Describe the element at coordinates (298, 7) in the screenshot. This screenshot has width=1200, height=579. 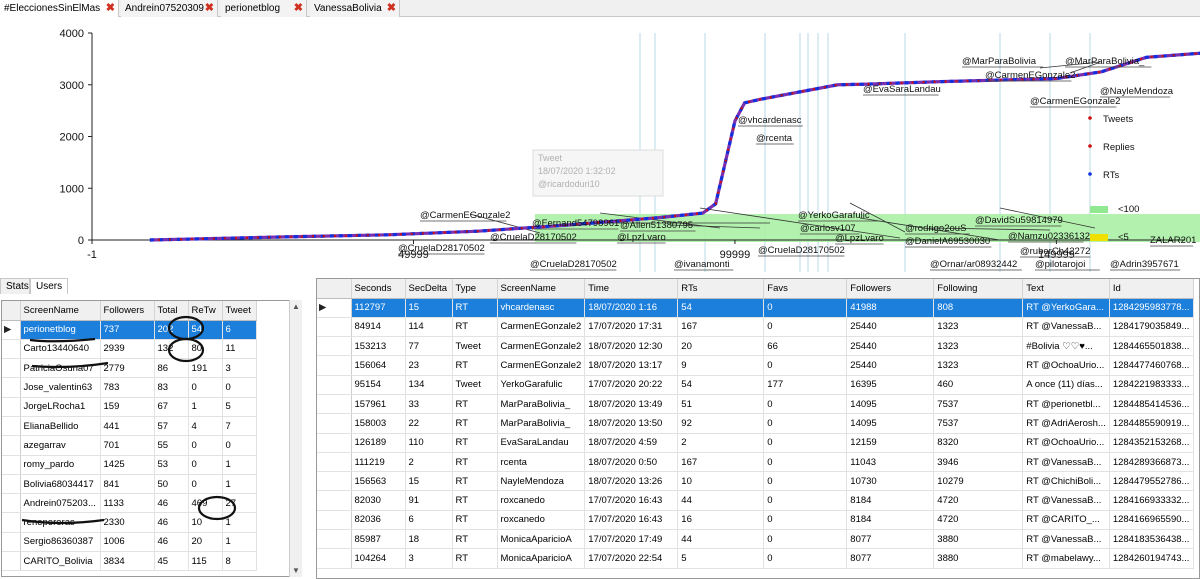
I see `close-icon: ✖` at that location.